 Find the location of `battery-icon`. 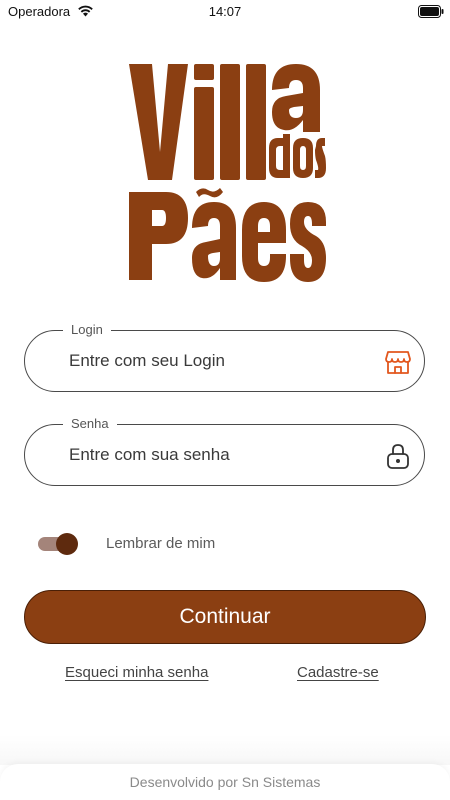

battery-icon is located at coordinates (431, 11).